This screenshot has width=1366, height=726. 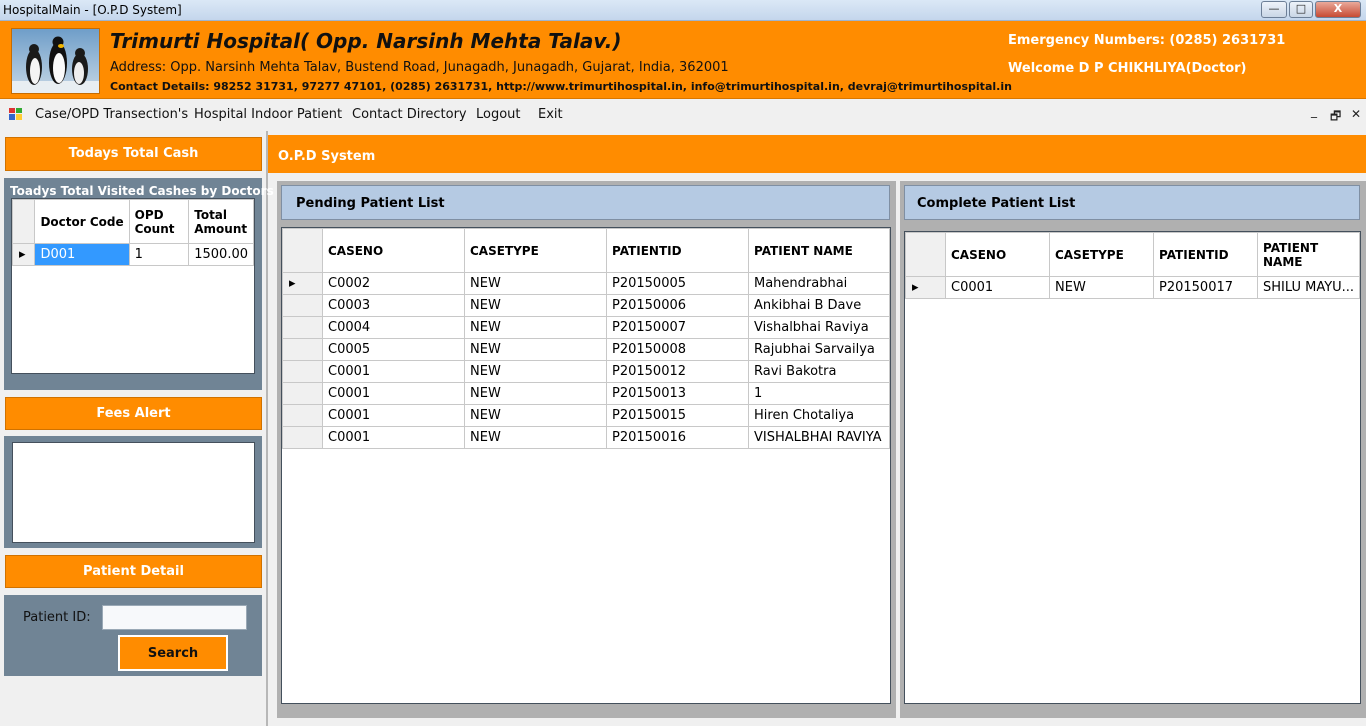 I want to click on table-cell: C0005, so click(x=393, y=349).